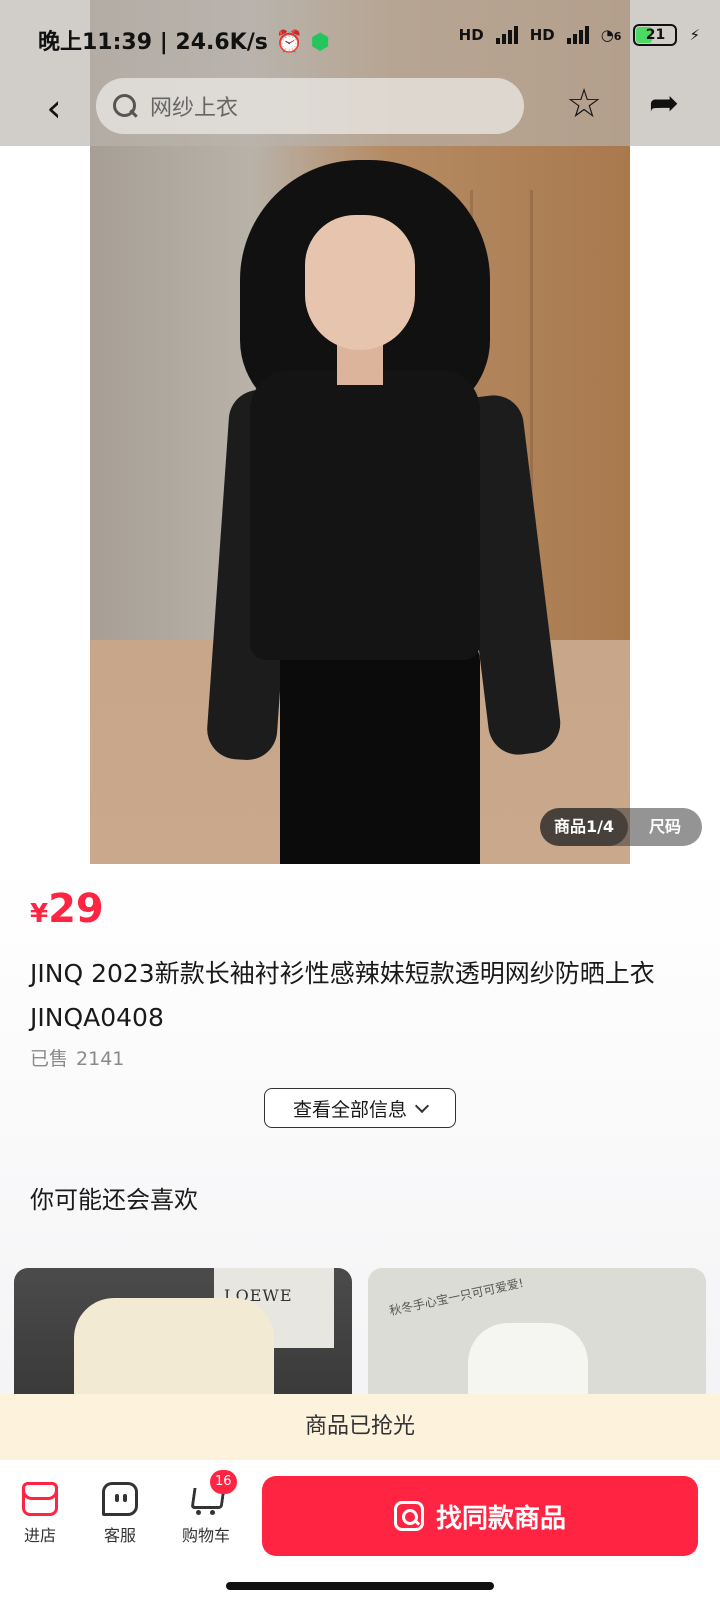 This screenshot has height=1600, width=720. I want to click on customer-service-label: 客服, so click(119, 1535).